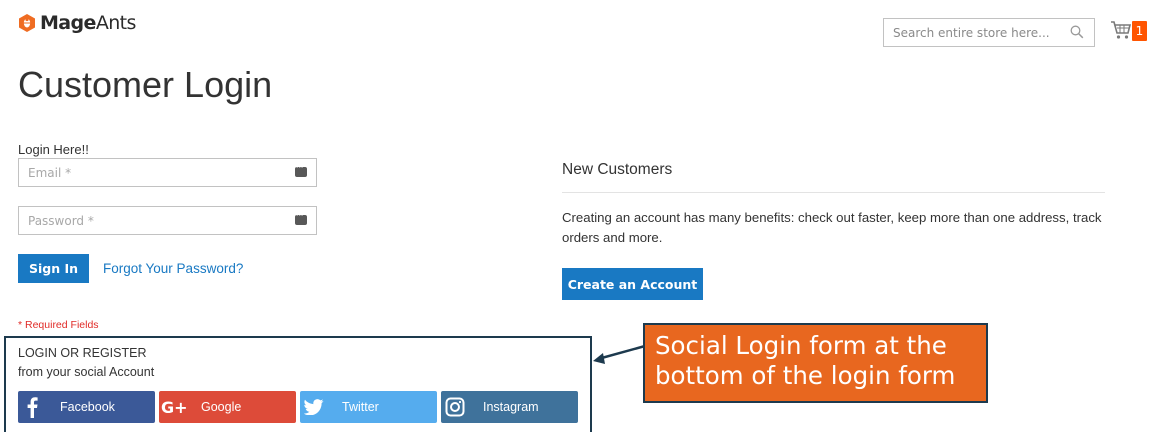  Describe the element at coordinates (149, 172) in the screenshot. I see `email-input` at that location.